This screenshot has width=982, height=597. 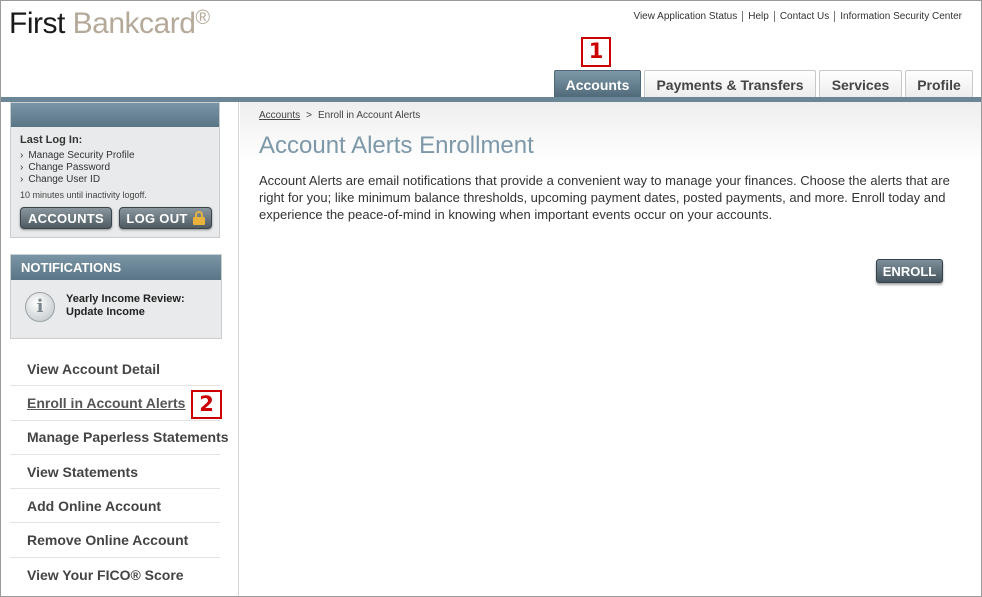 I want to click on annotation-marker-1: 1, so click(x=596, y=52).